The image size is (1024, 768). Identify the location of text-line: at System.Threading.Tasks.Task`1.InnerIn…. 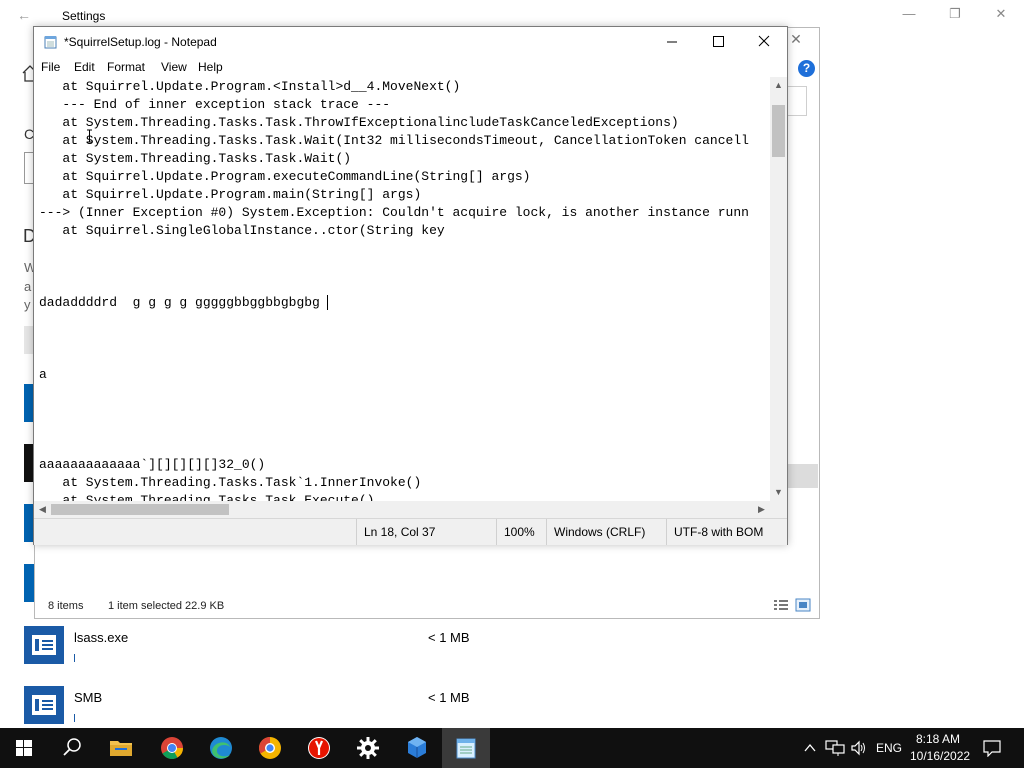
(230, 482).